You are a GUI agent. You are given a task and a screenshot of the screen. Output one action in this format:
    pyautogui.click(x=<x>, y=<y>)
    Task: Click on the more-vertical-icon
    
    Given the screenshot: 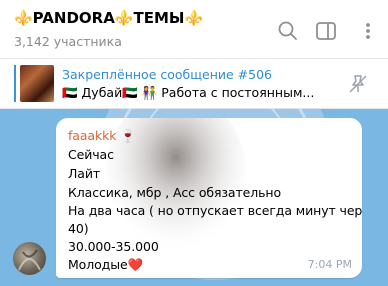 What is the action you would take?
    pyautogui.click(x=368, y=31)
    